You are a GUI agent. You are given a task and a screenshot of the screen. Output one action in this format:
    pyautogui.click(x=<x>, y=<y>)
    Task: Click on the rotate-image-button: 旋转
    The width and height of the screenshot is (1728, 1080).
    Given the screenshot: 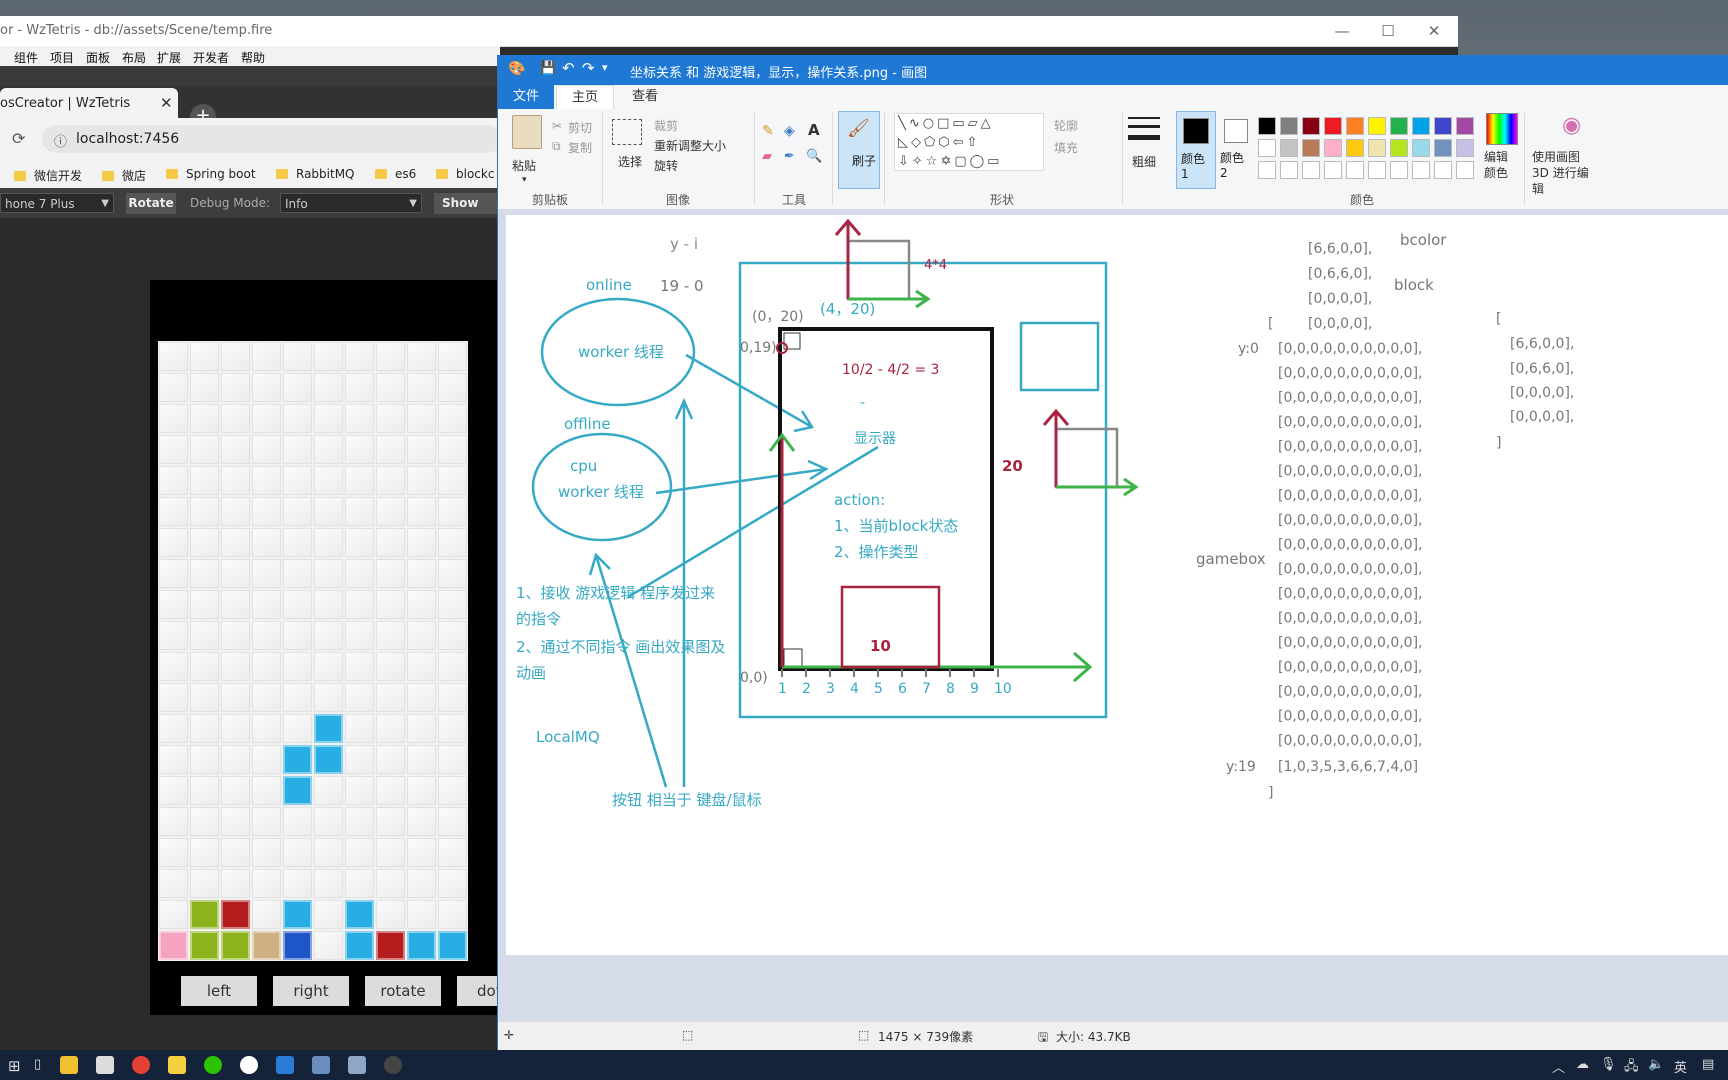 What is the action you would take?
    pyautogui.click(x=666, y=165)
    